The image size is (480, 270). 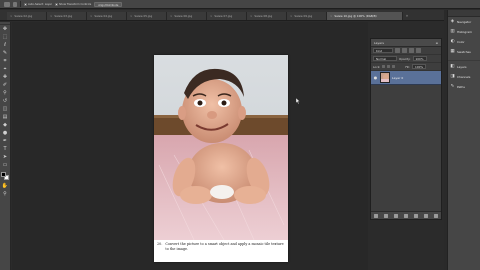 What do you see at coordinates (183, 16) in the screenshot?
I see `tab-label: Saisie 06.jpg` at bounding box center [183, 16].